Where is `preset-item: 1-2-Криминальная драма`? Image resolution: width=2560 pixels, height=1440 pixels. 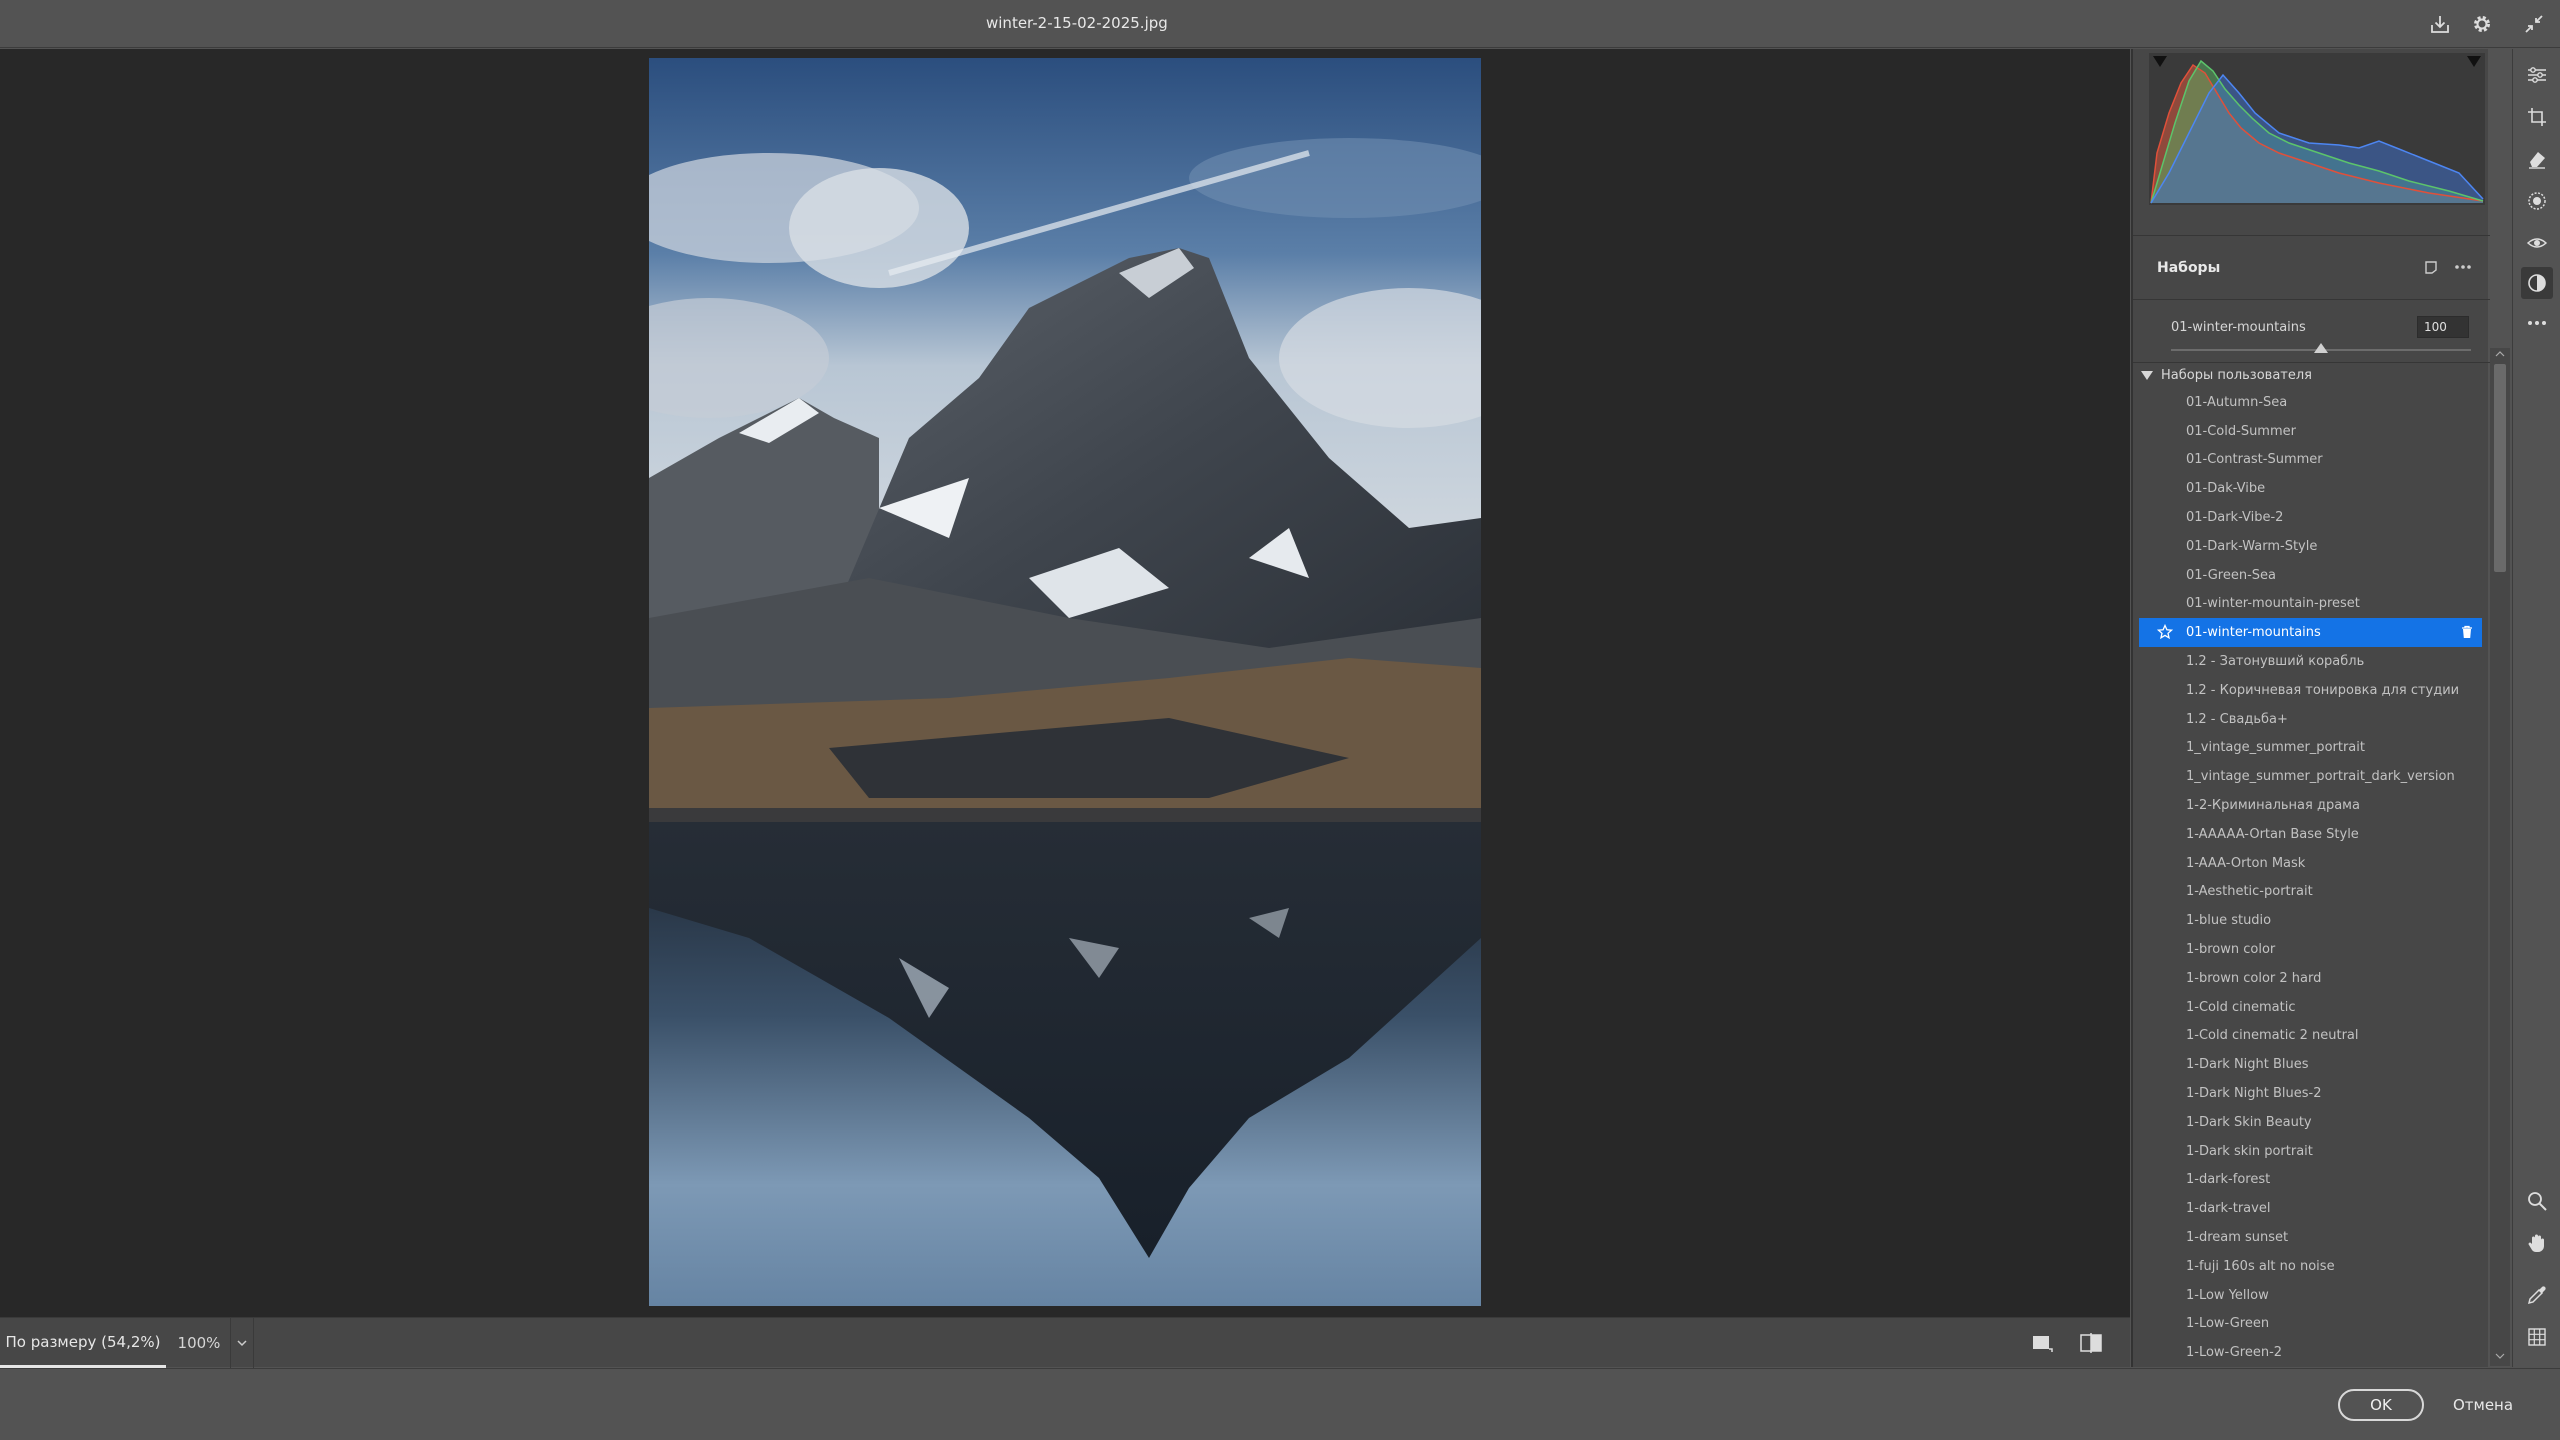 preset-item: 1-2-Криминальная драма is located at coordinates (2310, 805).